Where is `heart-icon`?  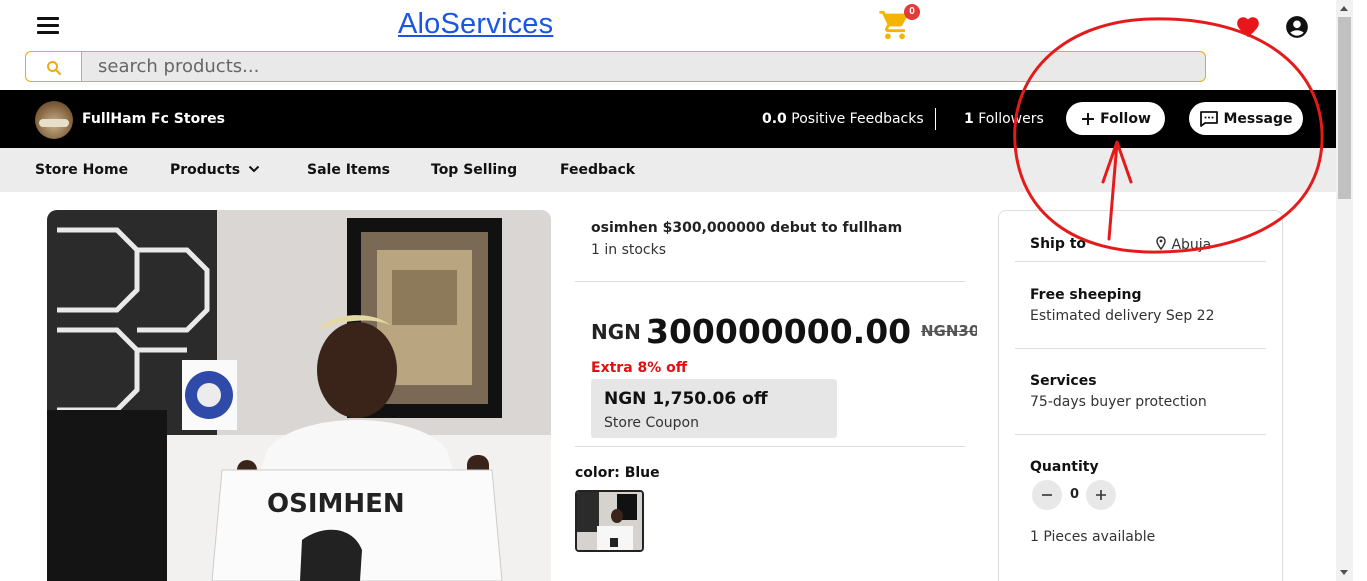
heart-icon is located at coordinates (1248, 27).